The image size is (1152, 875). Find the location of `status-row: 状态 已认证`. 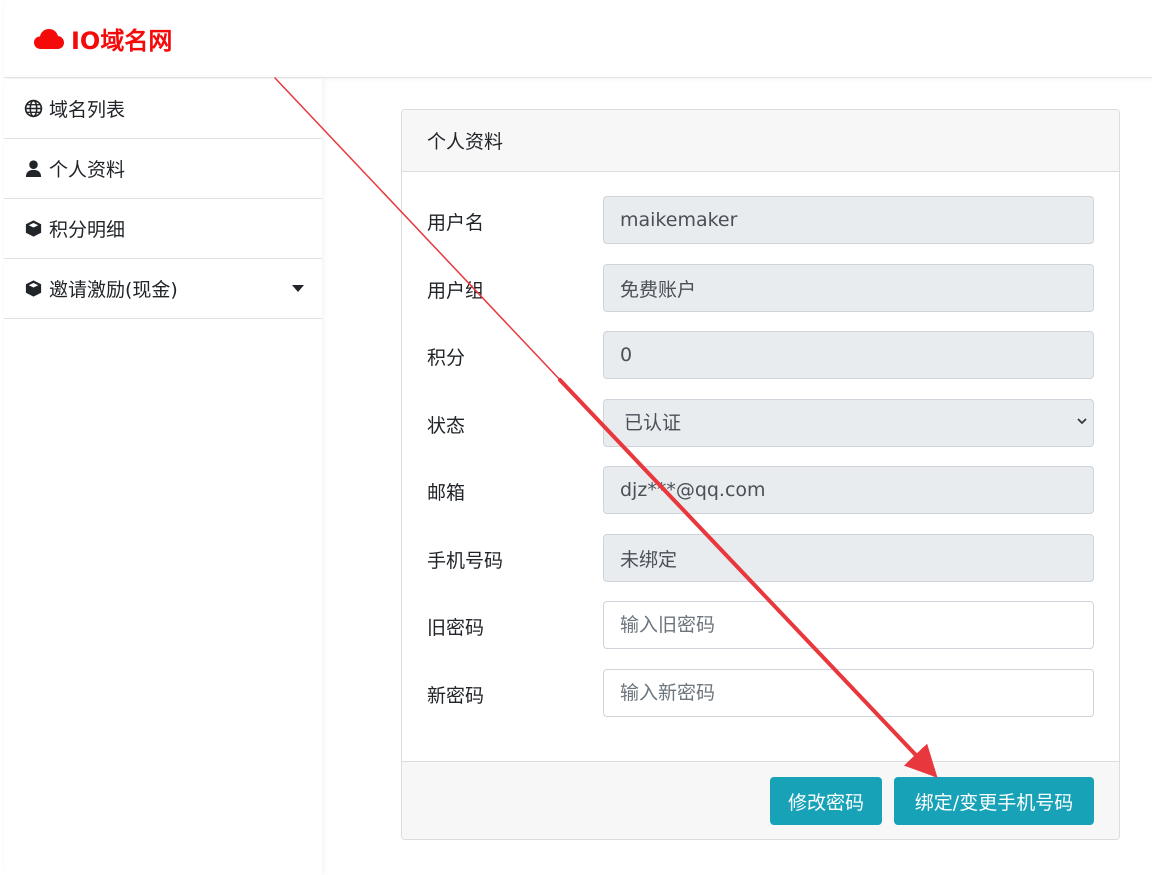

status-row: 状态 已认证 is located at coordinates (760, 423).